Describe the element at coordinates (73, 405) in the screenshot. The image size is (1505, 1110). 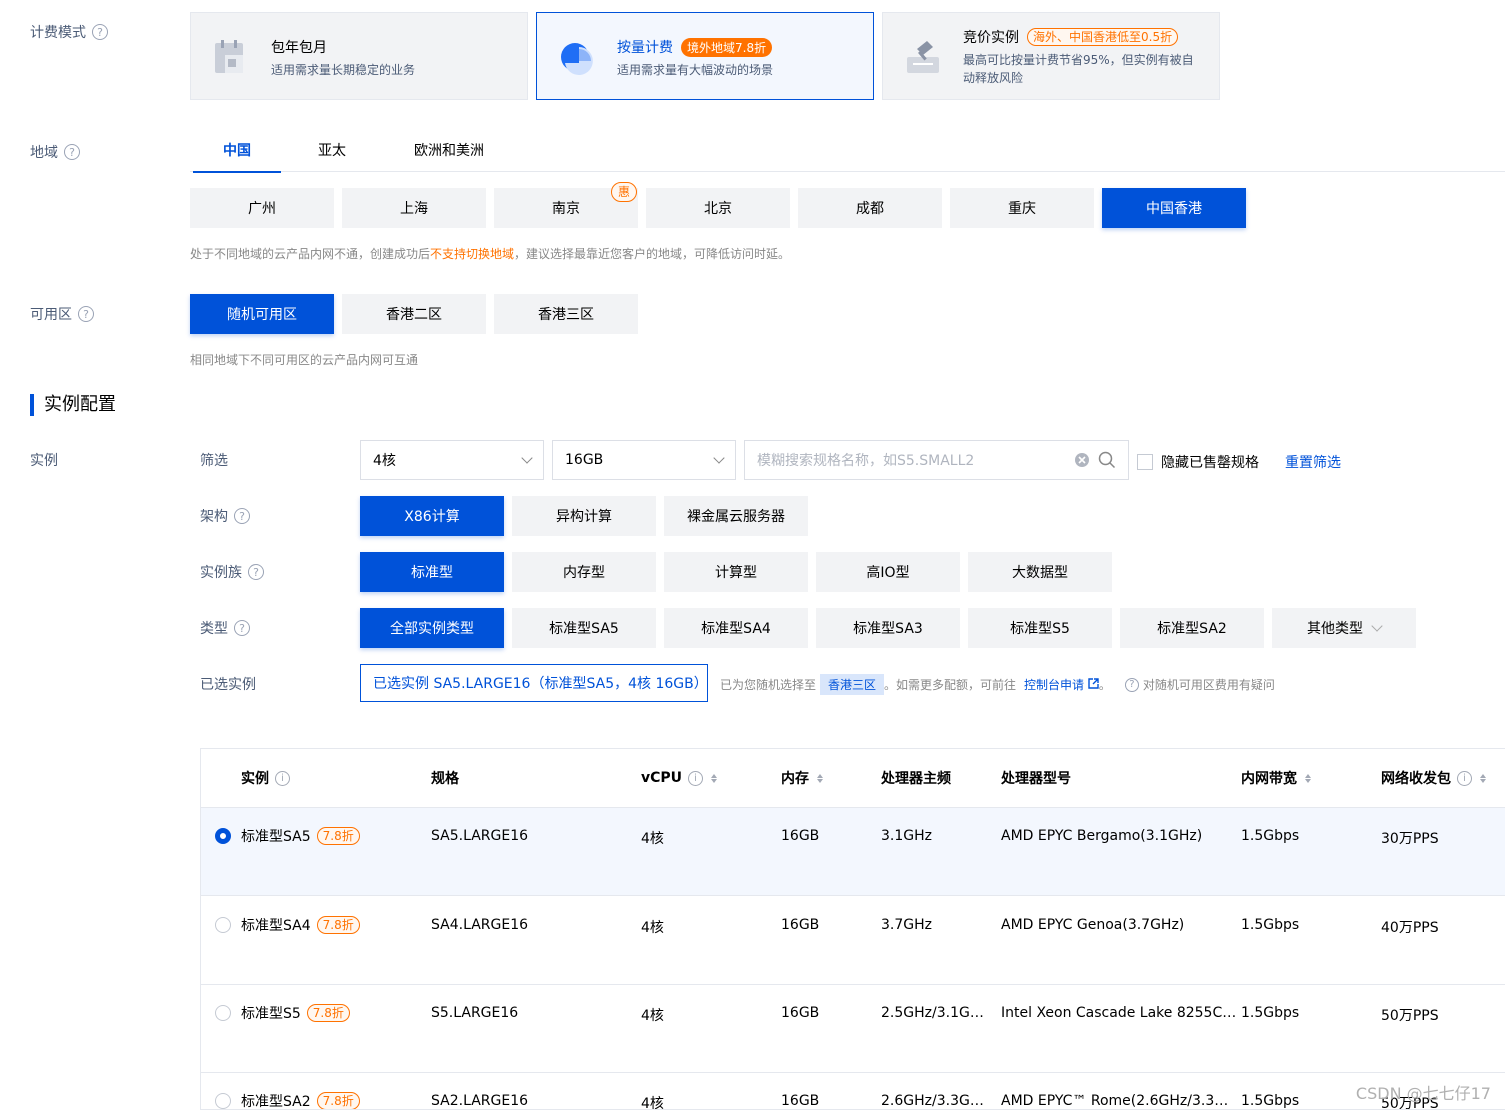
I see `section-title: 实例配置` at that location.